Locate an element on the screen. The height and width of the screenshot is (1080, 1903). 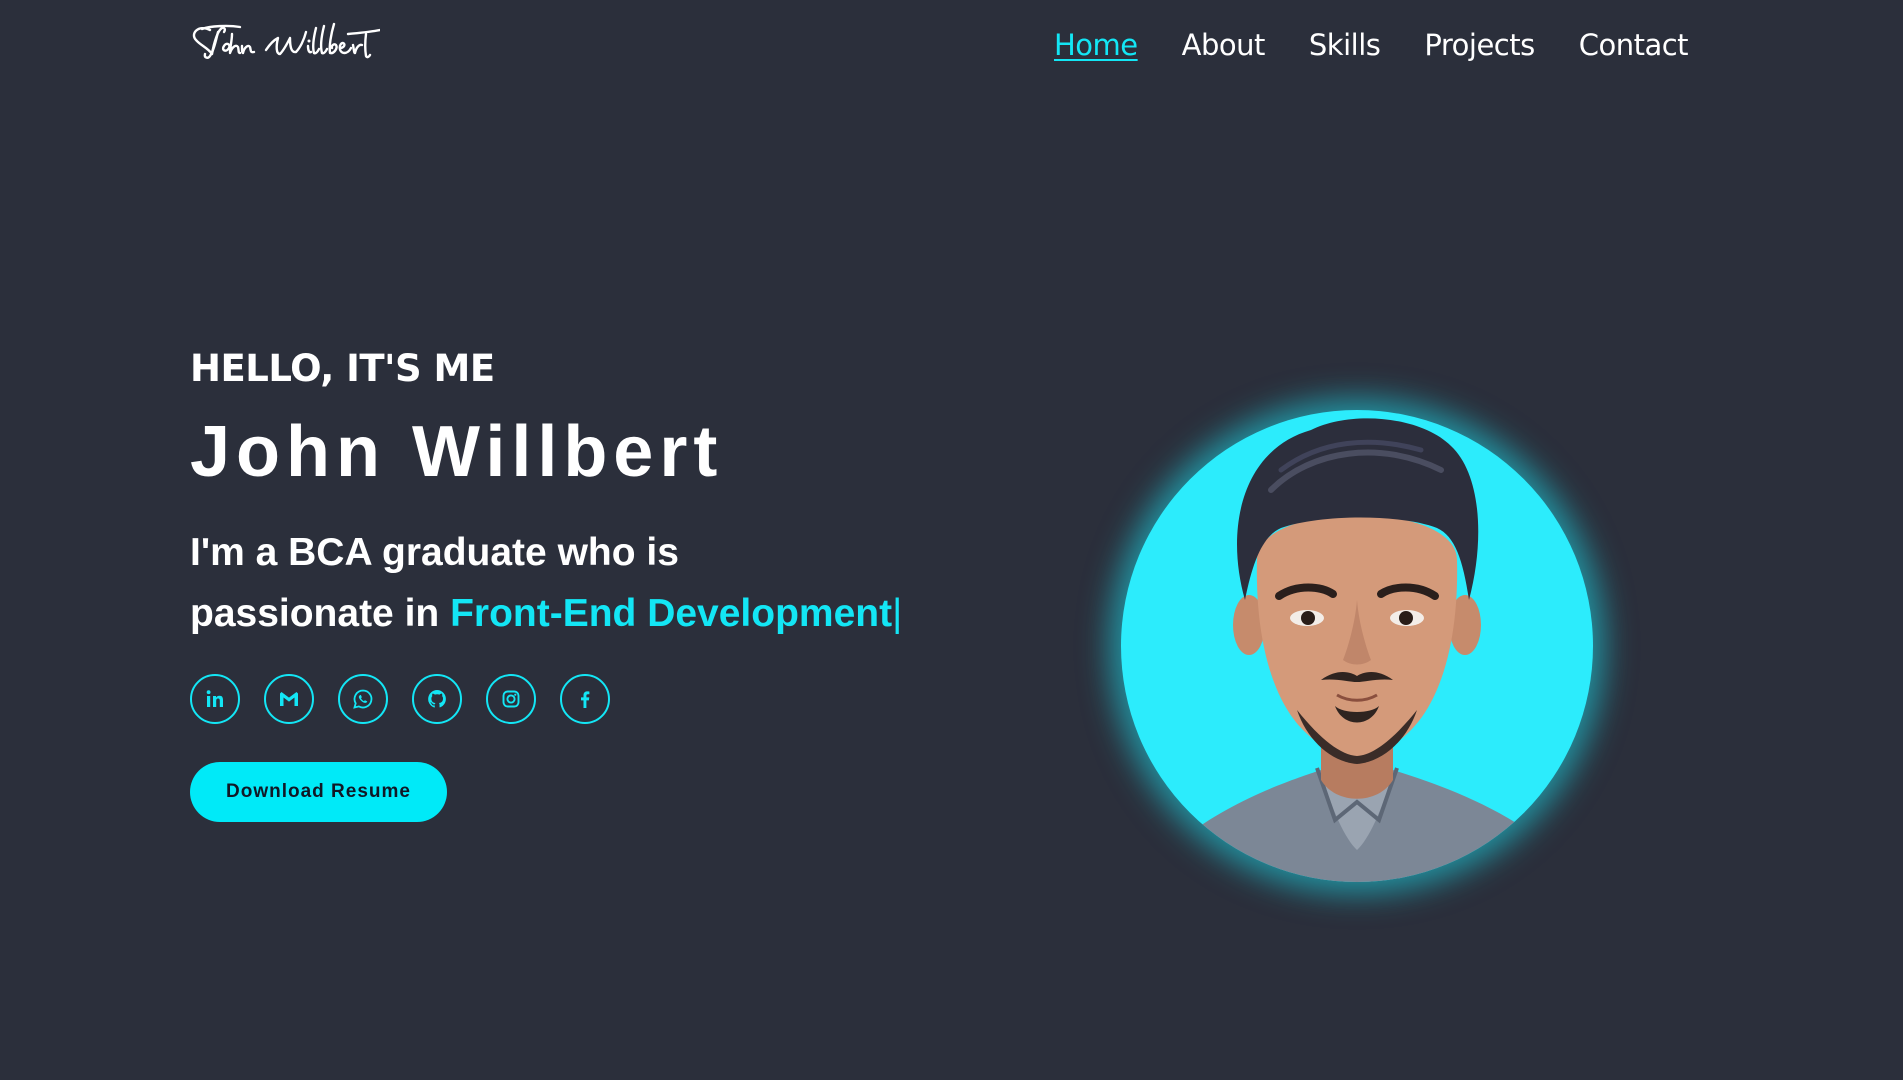
whatsapp-icon is located at coordinates (363, 699).